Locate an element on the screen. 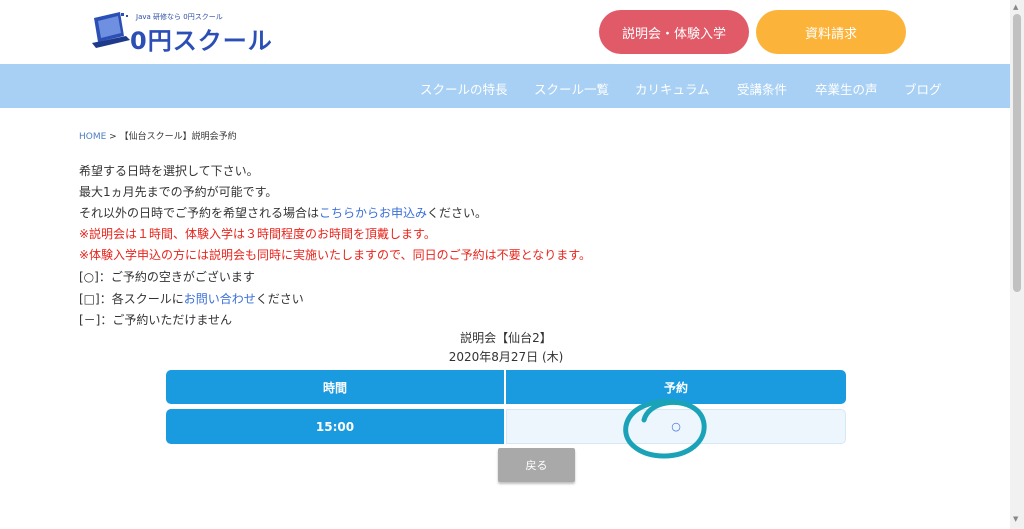 This screenshot has width=1024, height=529. logo-text: 0円スクール is located at coordinates (201, 41).